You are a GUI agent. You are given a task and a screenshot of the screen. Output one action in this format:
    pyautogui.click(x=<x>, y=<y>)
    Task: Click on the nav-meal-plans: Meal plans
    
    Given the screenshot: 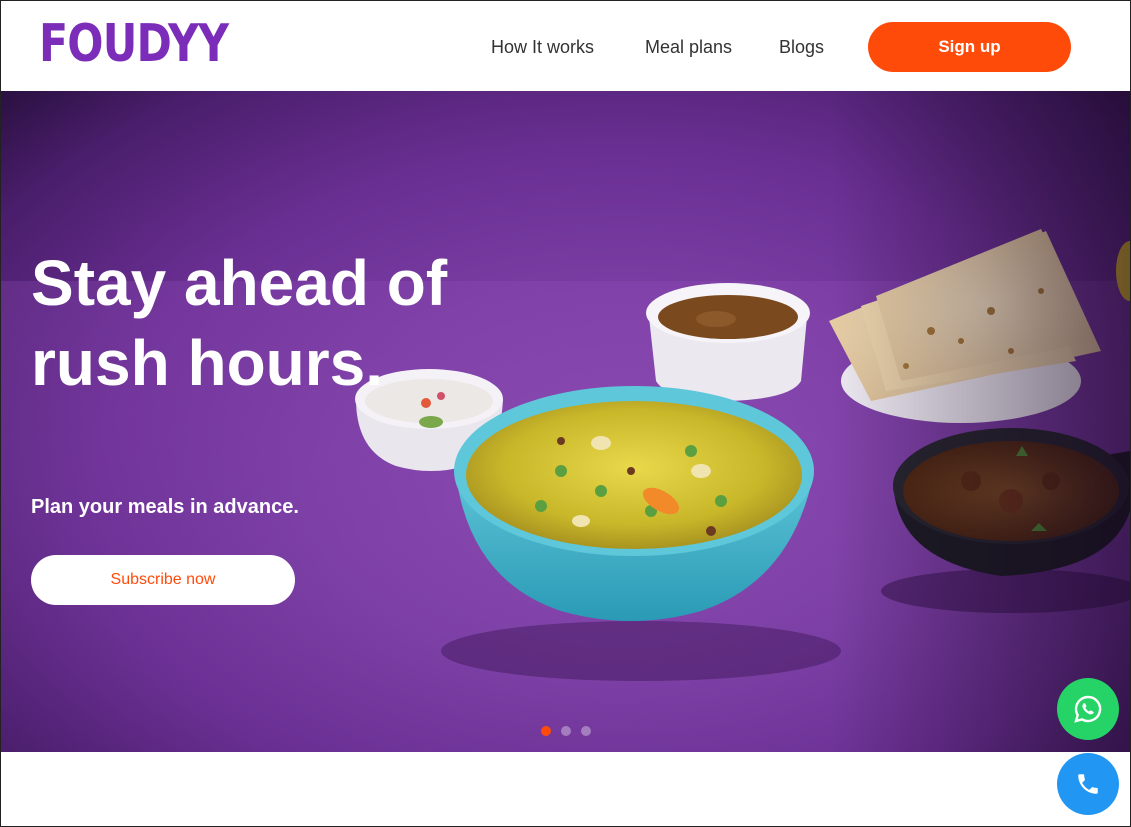 What is the action you would take?
    pyautogui.click(x=688, y=47)
    